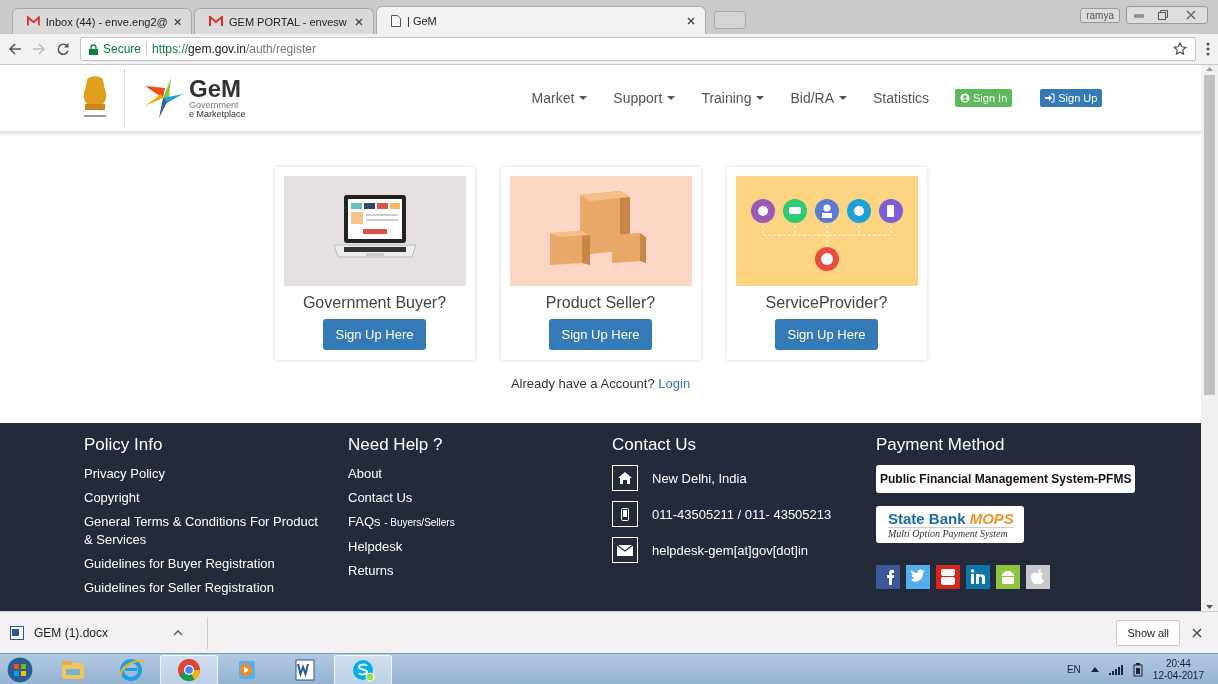 This screenshot has height=684, width=1218. I want to click on tab-title: Inbox (44) - enve.eng2@, so click(106, 21).